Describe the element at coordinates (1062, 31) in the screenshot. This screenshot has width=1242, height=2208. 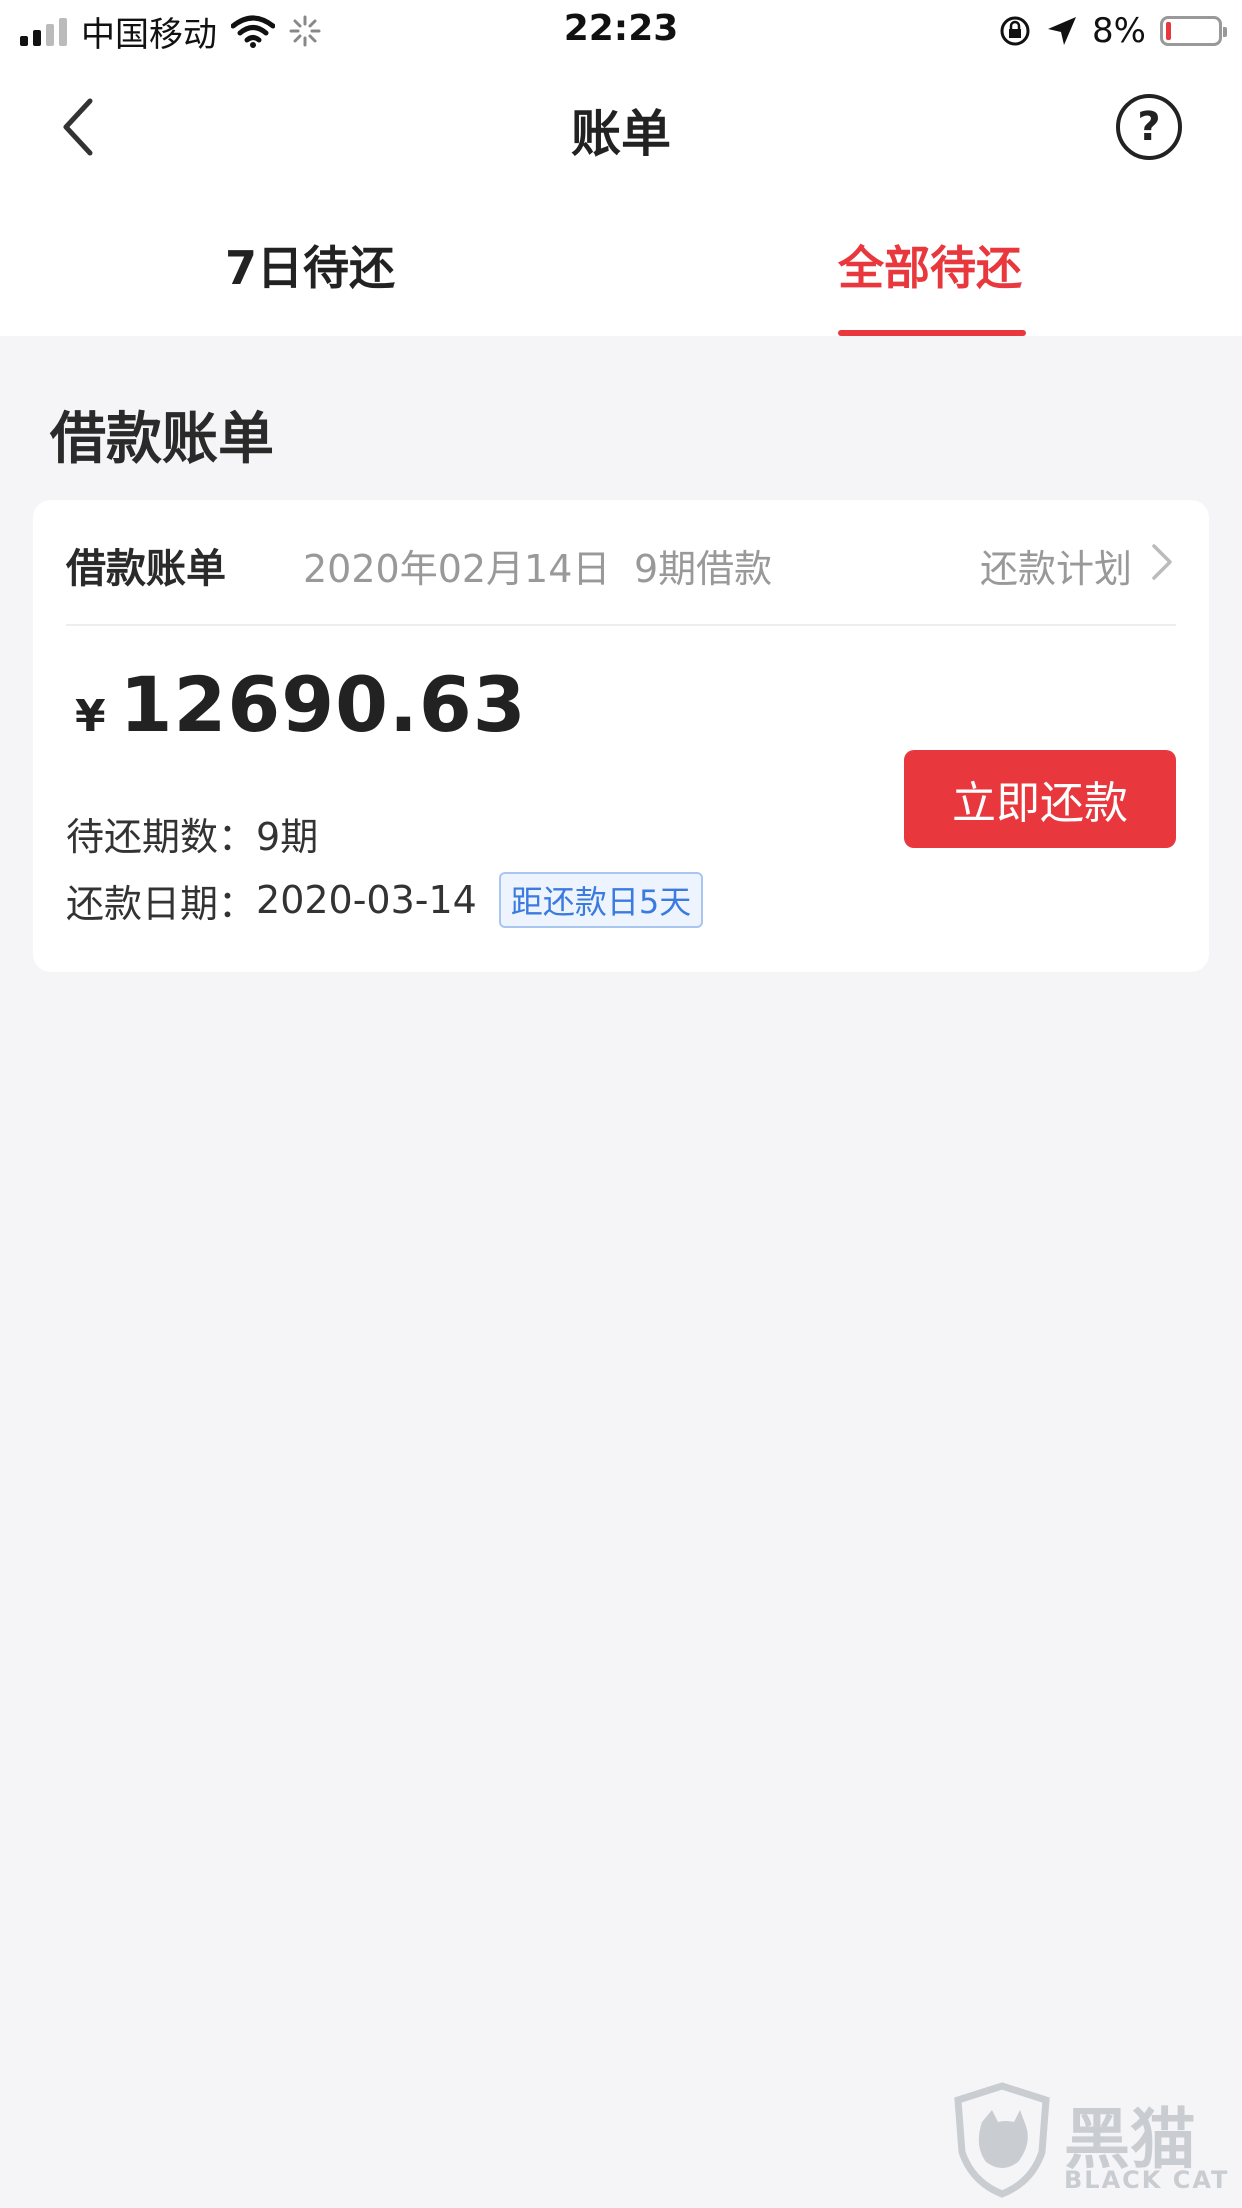
I see `location-icon` at that location.